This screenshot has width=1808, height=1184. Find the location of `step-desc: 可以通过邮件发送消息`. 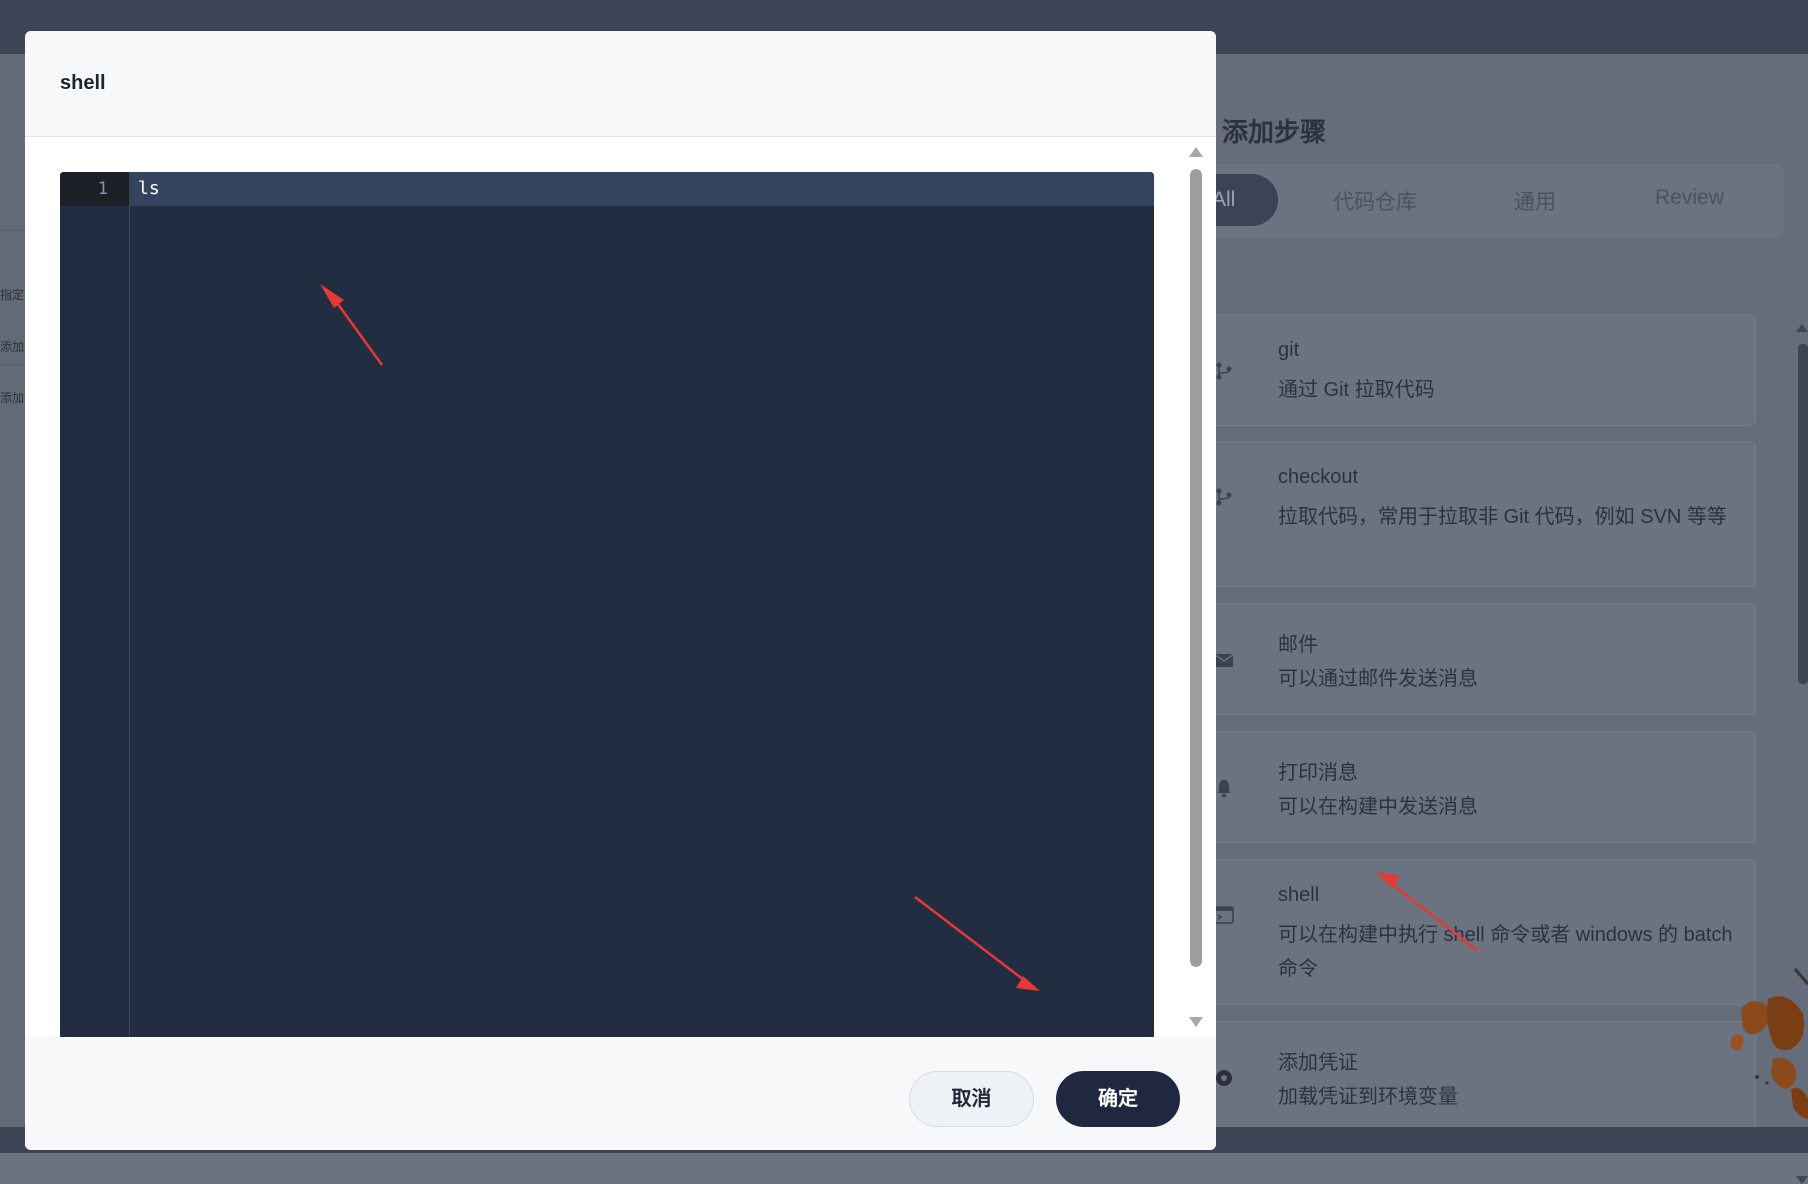

step-desc: 可以通过邮件发送消息 is located at coordinates (1378, 679).